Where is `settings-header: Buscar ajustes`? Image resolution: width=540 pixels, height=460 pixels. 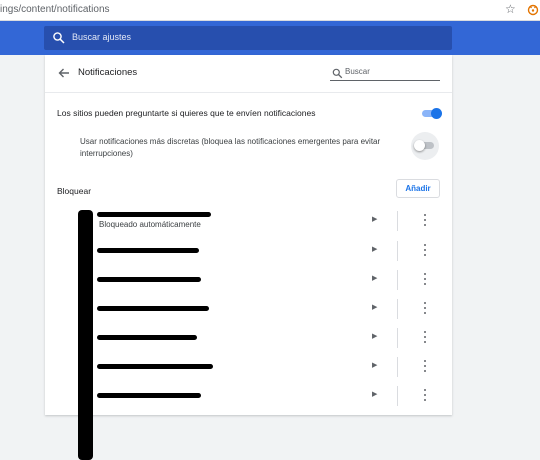
settings-header: Buscar ajustes is located at coordinates (270, 38).